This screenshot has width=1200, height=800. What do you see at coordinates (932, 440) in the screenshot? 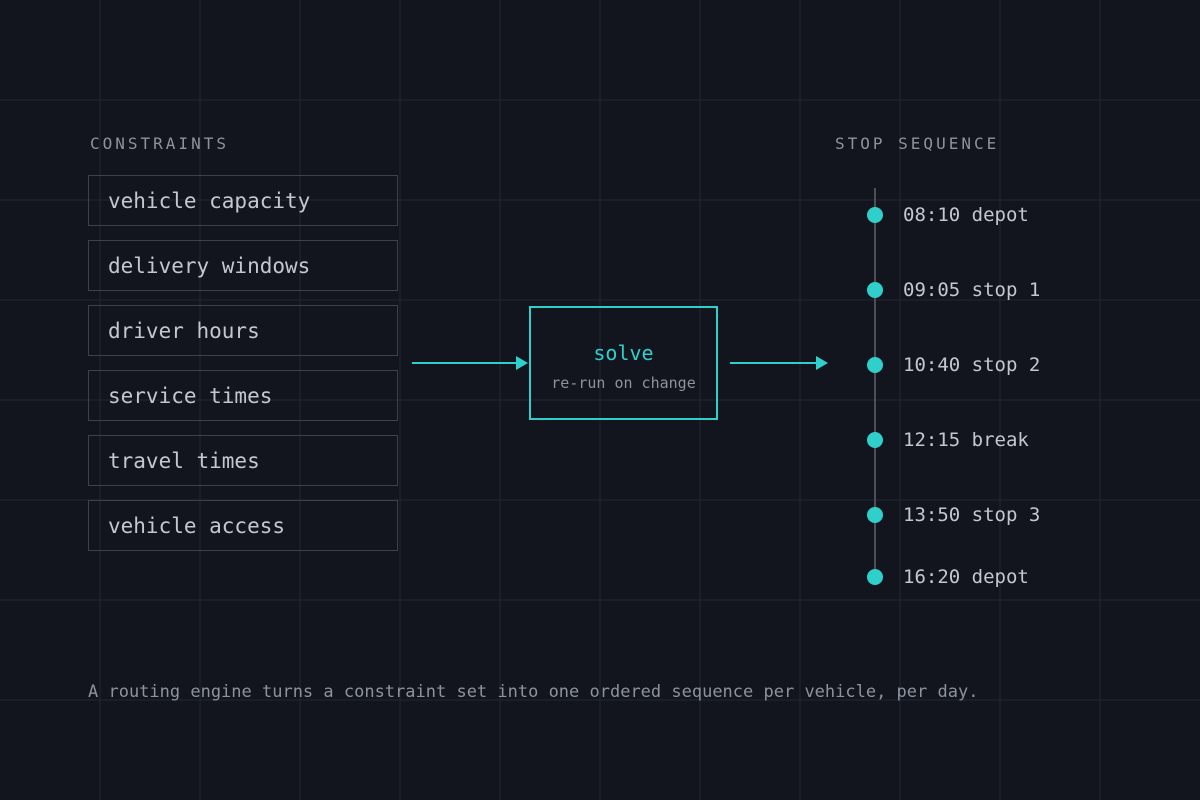
I see `stop-time: 12:15` at bounding box center [932, 440].